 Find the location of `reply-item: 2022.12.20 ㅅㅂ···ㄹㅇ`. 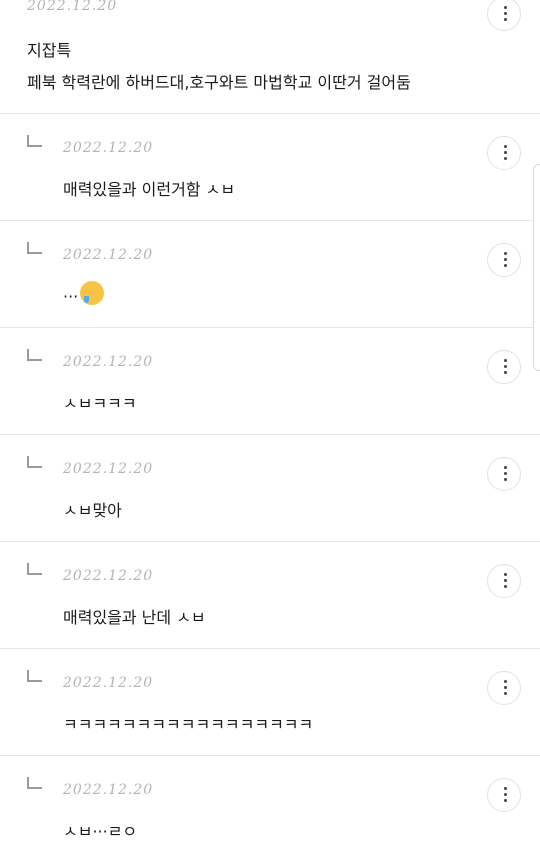

reply-item: 2022.12.20 ㅅㅂ···ㄹㅇ is located at coordinates (270, 809).